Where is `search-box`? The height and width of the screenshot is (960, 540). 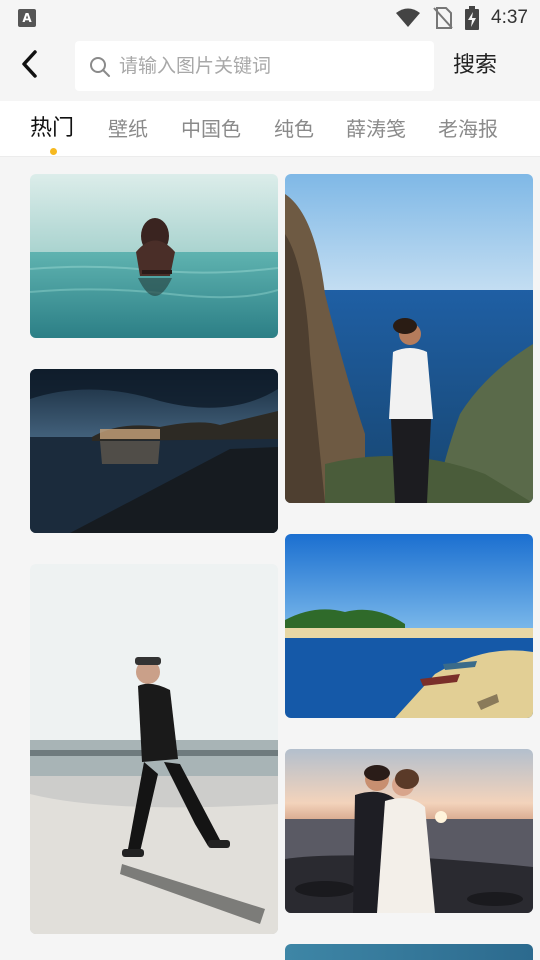 search-box is located at coordinates (254, 66).